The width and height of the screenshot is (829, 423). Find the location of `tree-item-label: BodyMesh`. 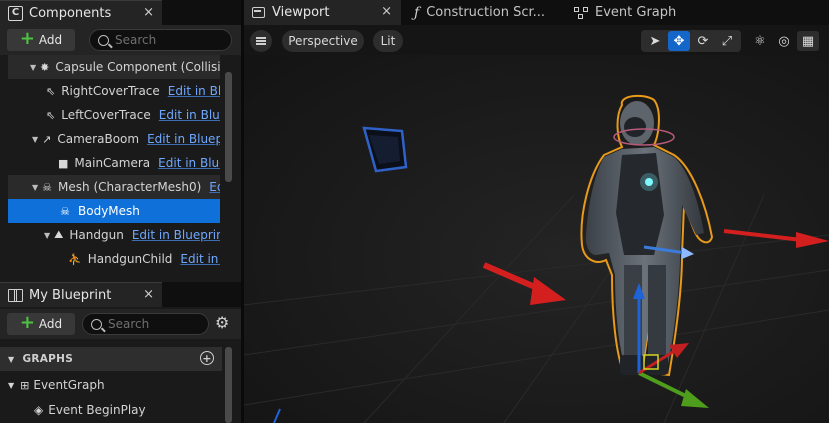

tree-item-label: BodyMesh is located at coordinates (109, 211).